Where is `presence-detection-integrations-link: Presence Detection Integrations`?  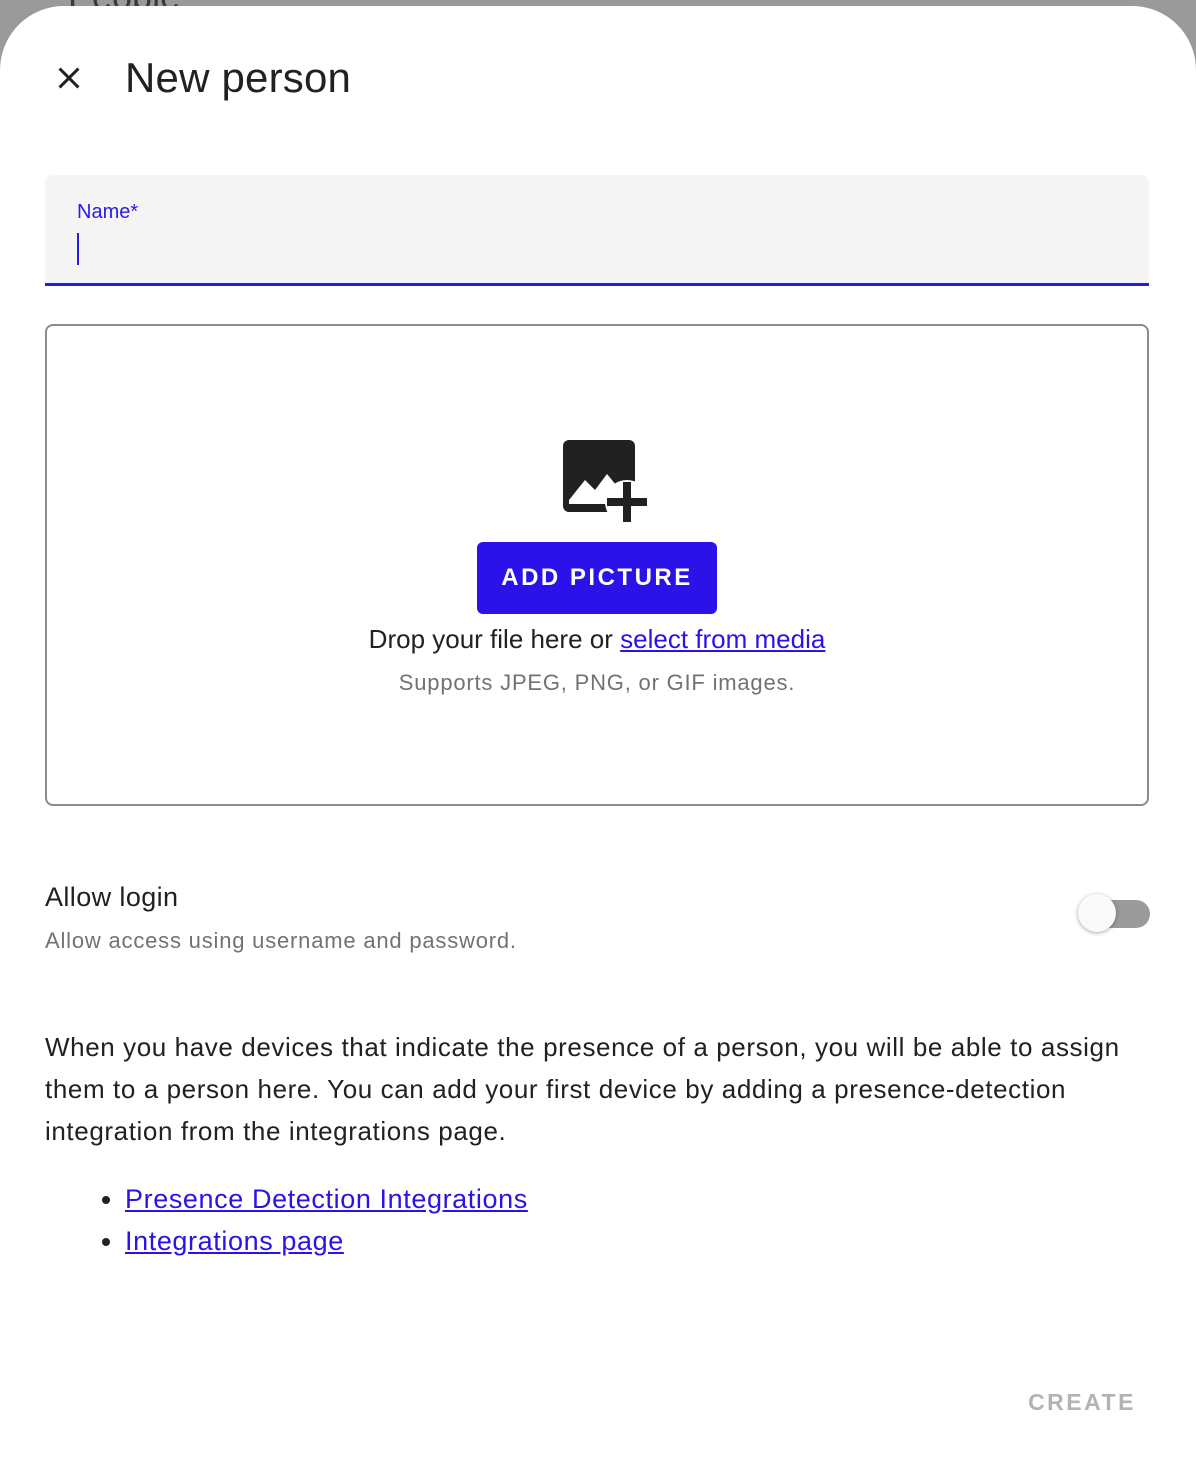
presence-detection-integrations-link: Presence Detection Integrations is located at coordinates (326, 1199).